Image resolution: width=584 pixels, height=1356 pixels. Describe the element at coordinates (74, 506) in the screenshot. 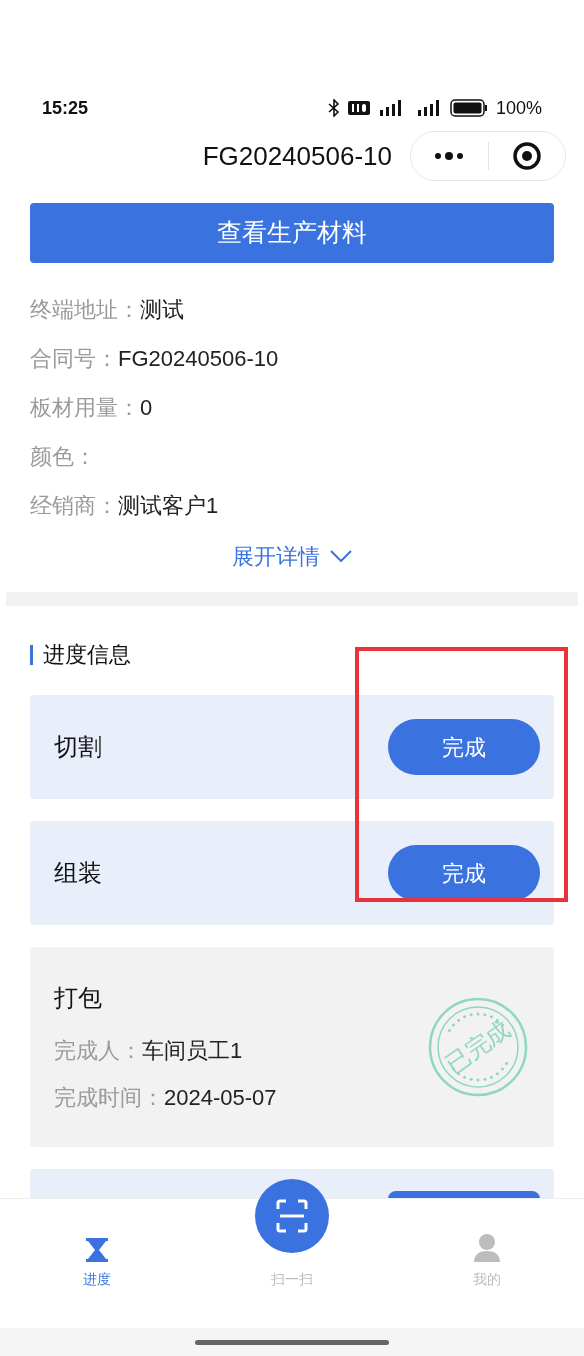

I see `info-label: 经销商：` at that location.